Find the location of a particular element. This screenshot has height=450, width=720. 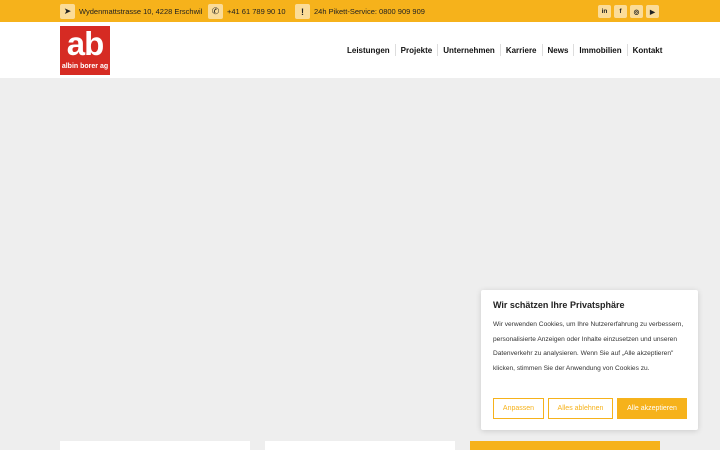

phone-icon: ✆ is located at coordinates (215, 11).